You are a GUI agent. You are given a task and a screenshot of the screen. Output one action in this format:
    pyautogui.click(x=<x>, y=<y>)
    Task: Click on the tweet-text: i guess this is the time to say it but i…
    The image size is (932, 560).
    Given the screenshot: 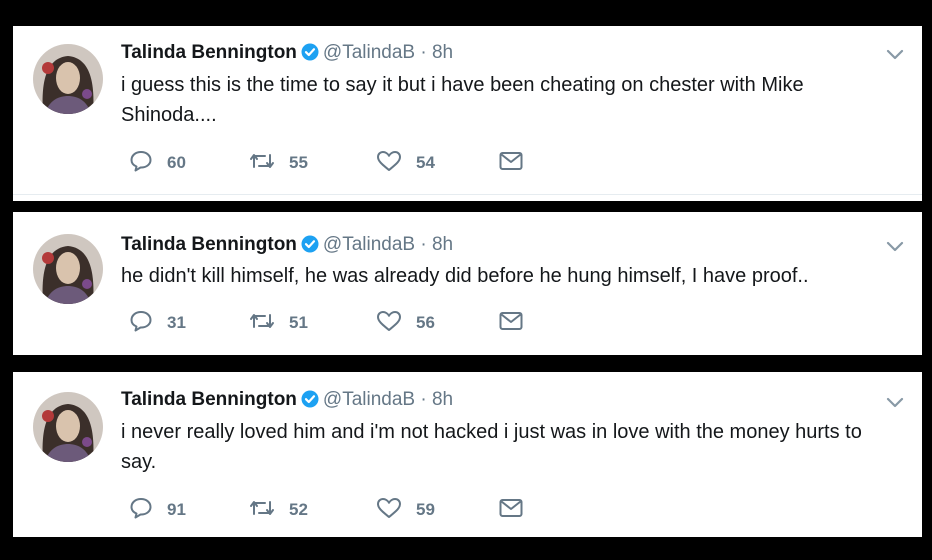 What is the action you would take?
    pyautogui.click(x=462, y=100)
    